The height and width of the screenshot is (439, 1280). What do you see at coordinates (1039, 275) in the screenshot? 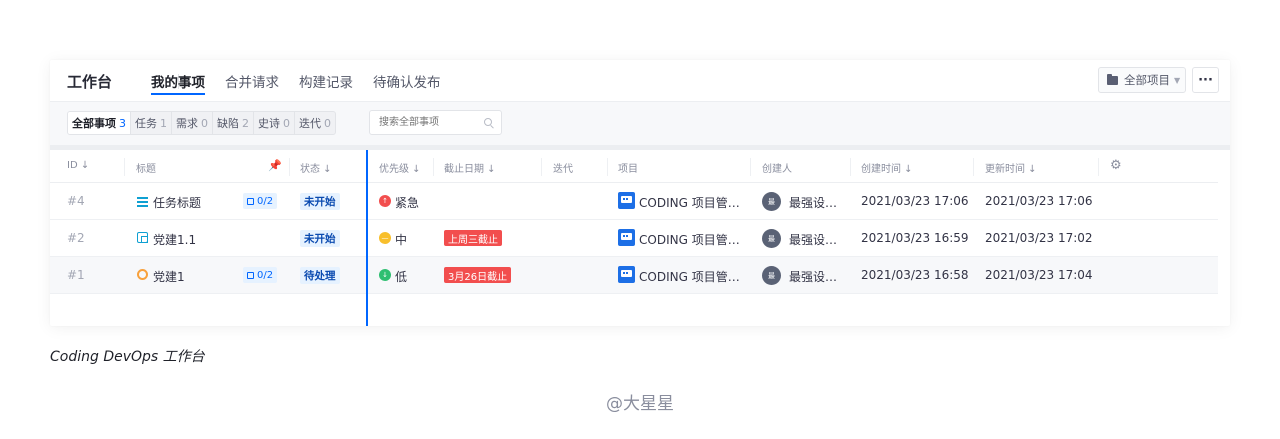
I see `updated-time: 2021/03/23 17:04` at bounding box center [1039, 275].